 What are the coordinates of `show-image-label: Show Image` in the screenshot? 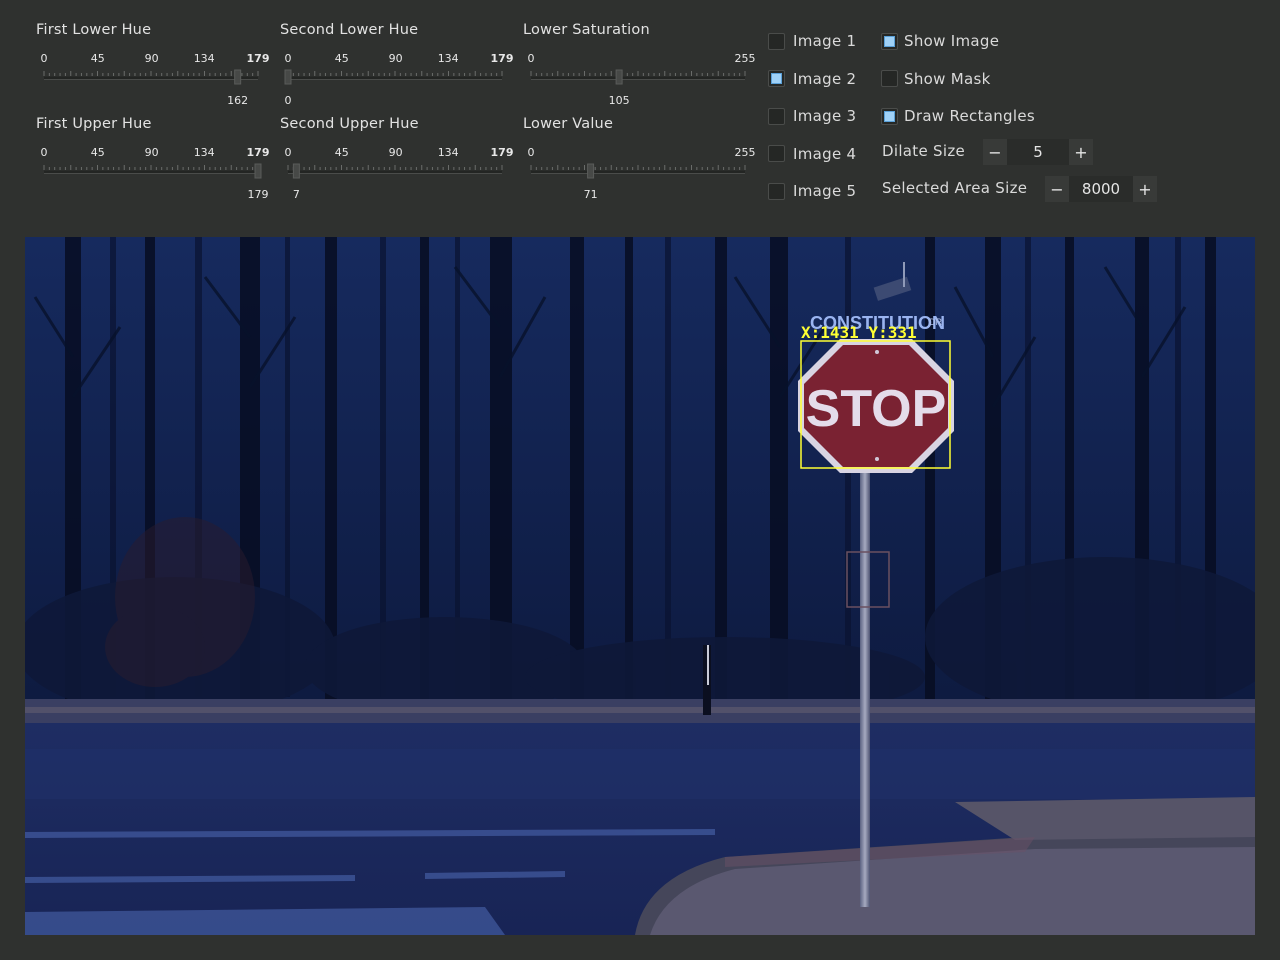 It's located at (952, 41).